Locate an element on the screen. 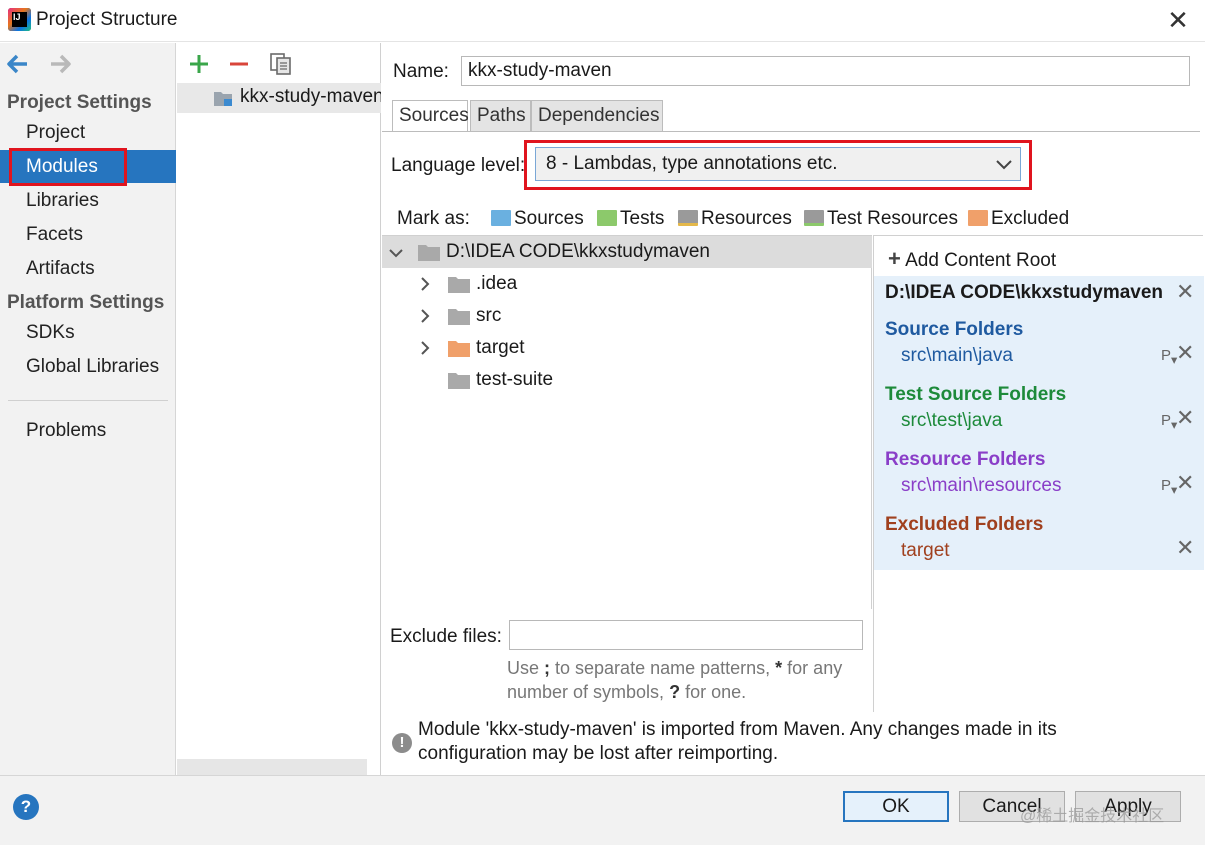 The width and height of the screenshot is (1205, 845). sidebar-item-libraries: Libraries is located at coordinates (88, 200).